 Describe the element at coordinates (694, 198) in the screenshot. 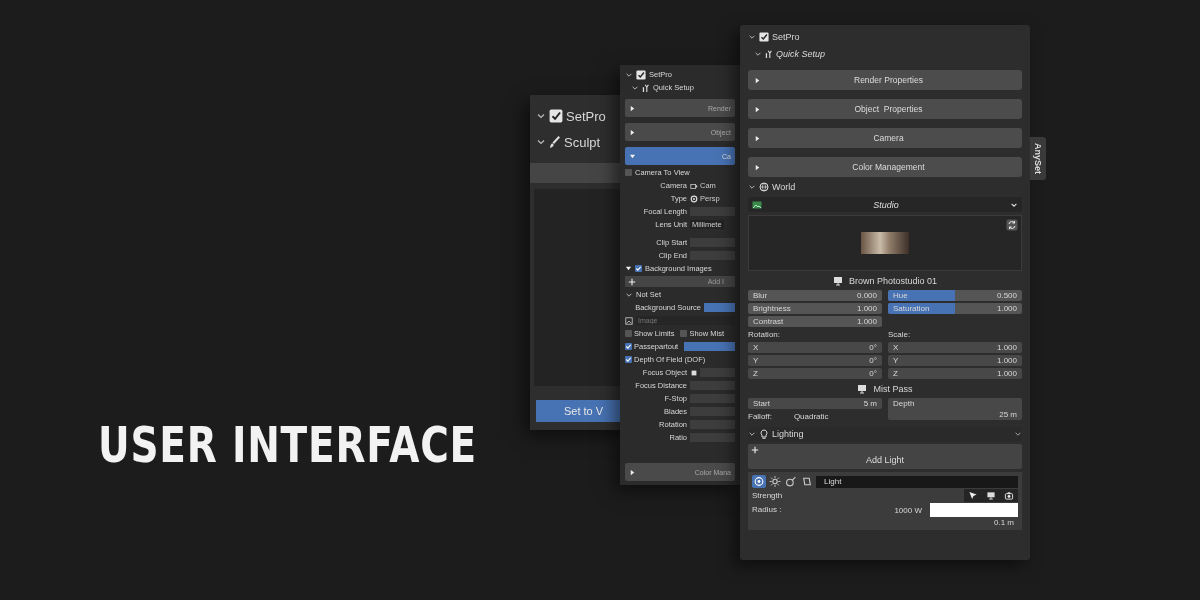

I see `radio-icon` at that location.